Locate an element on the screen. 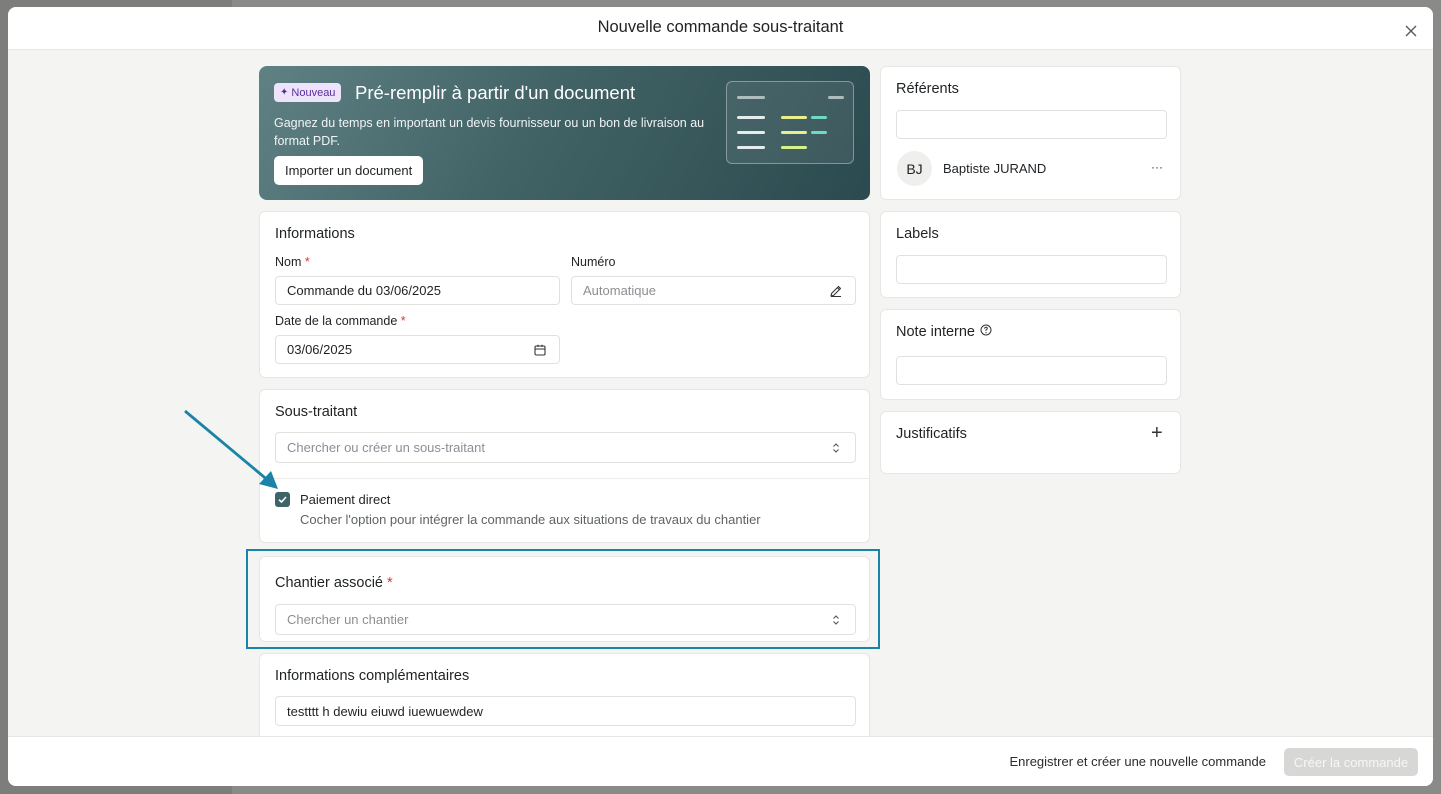 This screenshot has width=1441, height=794. numero-placeholder: Automatique is located at coordinates (619, 290).